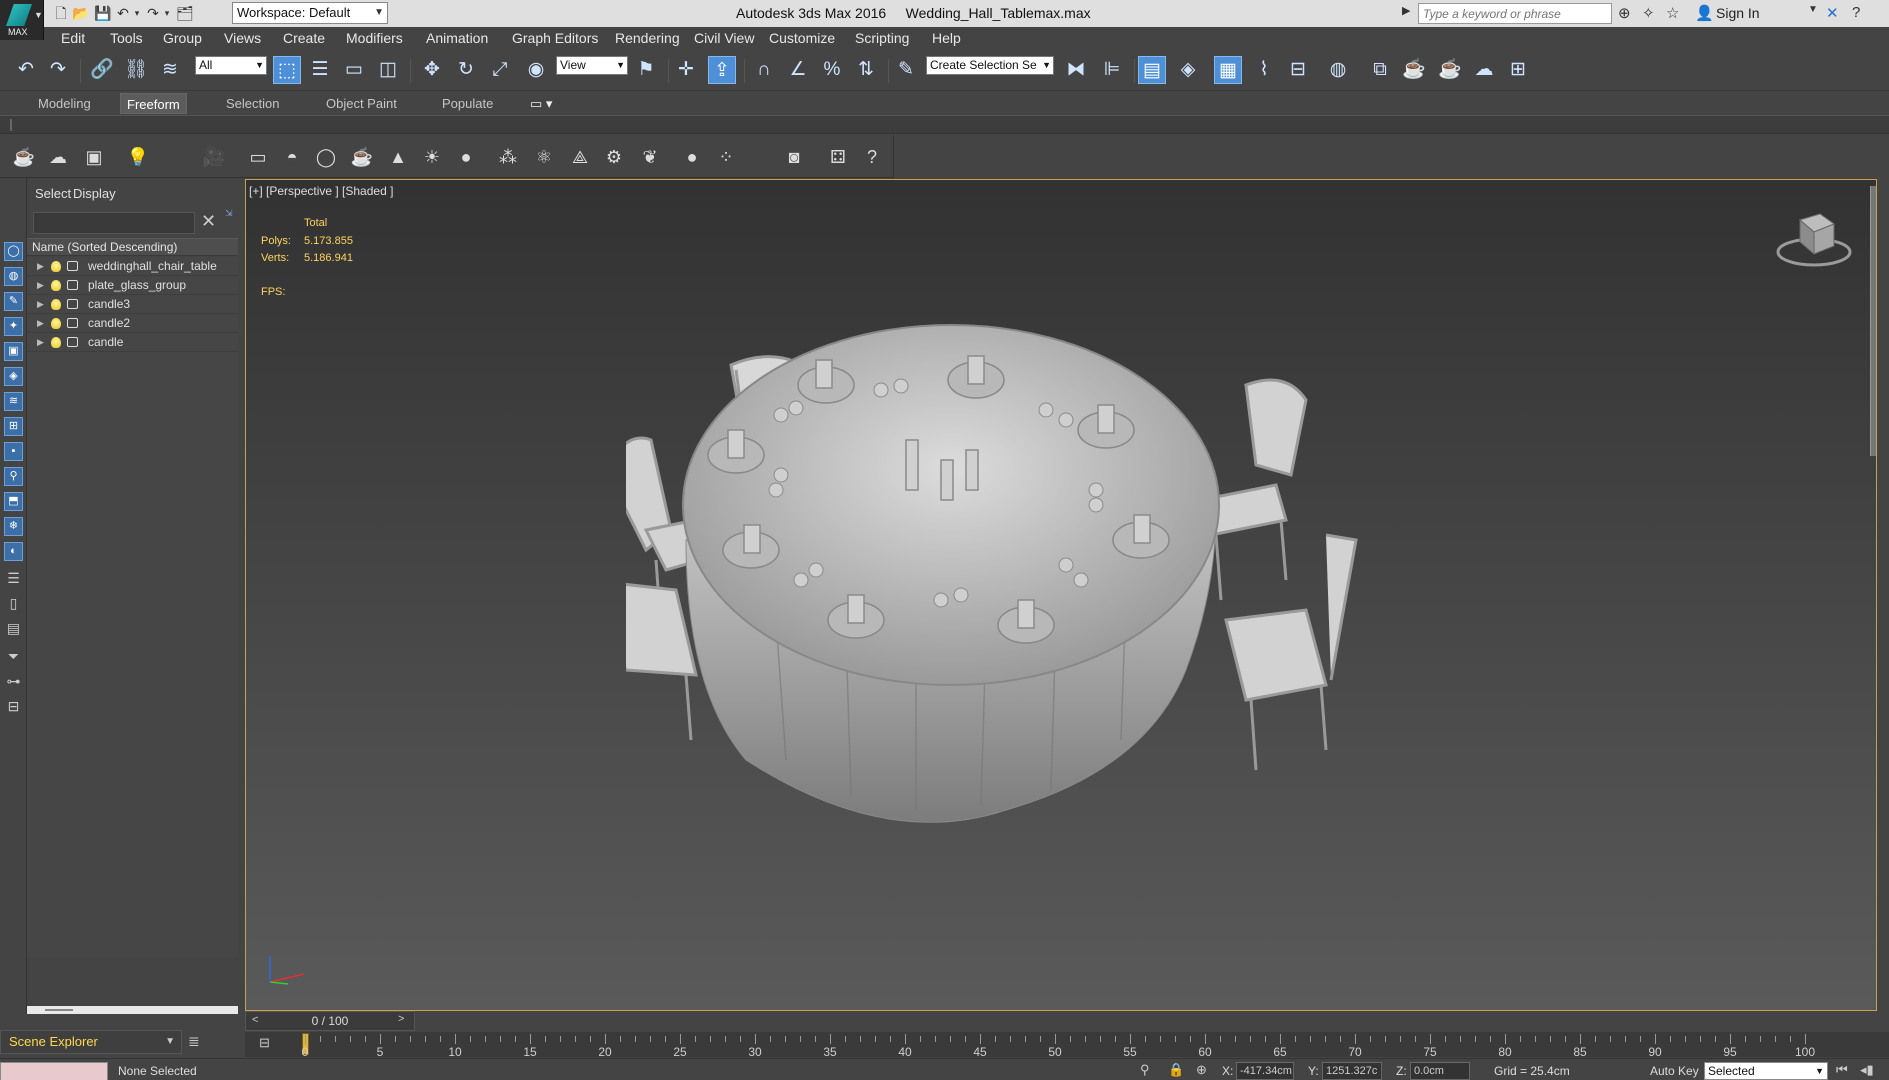 This screenshot has width=1889, height=1080. I want to click on list-item: ▶ plate_glass_group, so click(132, 285).